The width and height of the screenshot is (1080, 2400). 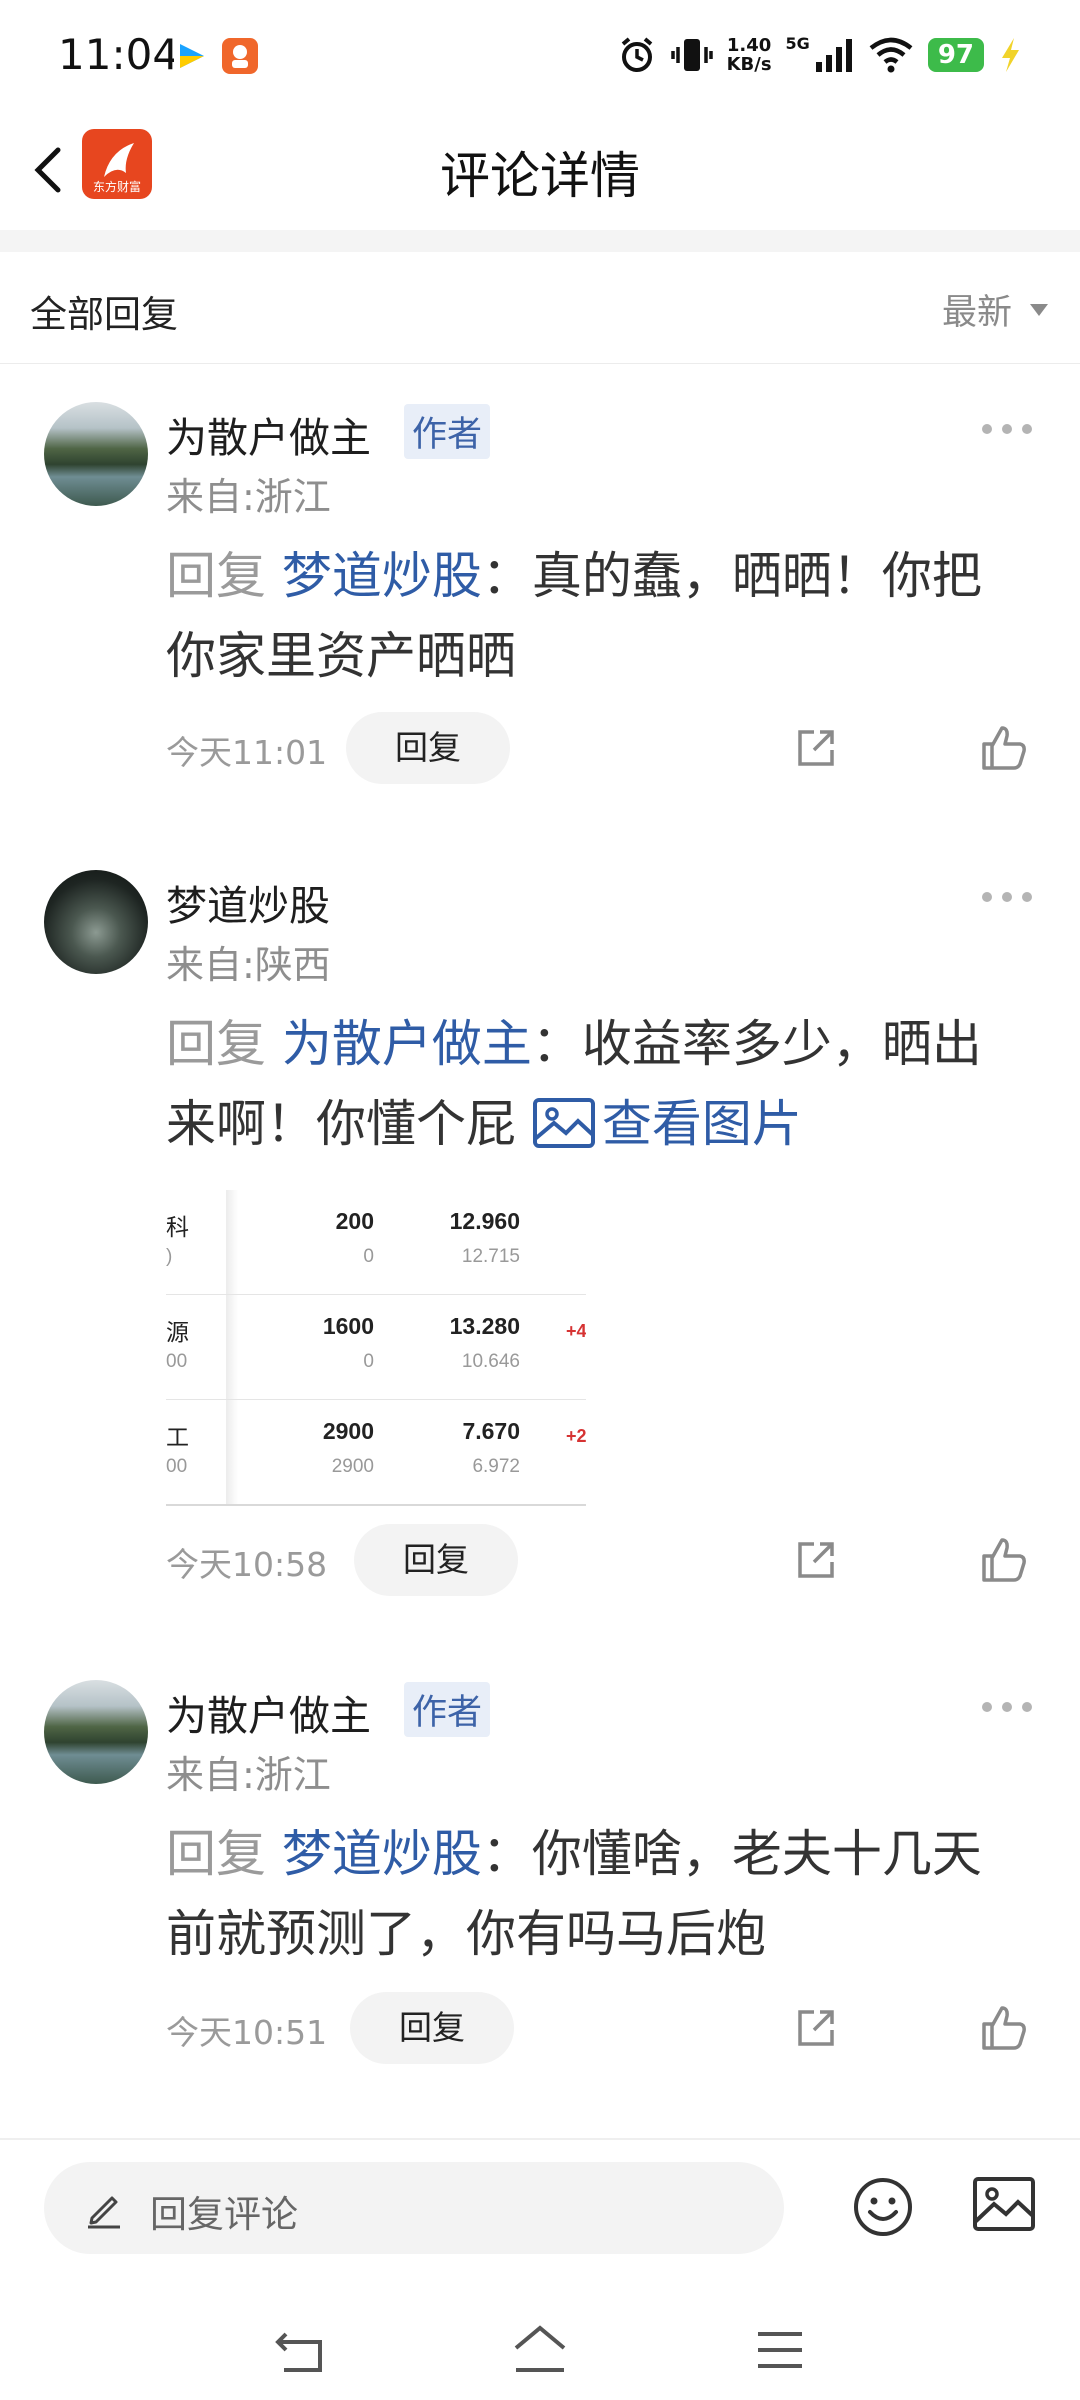 I want to click on user-name: 梦道炒股, so click(x=248, y=902).